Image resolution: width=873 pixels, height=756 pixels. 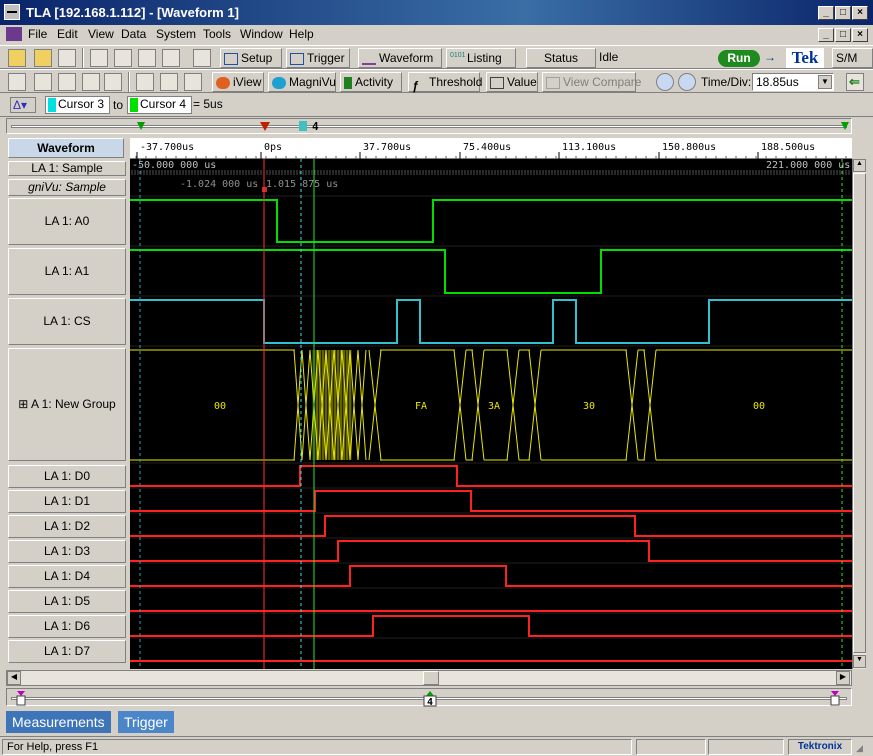 What do you see at coordinates (67, 576) in the screenshot?
I see `waveform-row-label: LA 1: D4` at bounding box center [67, 576].